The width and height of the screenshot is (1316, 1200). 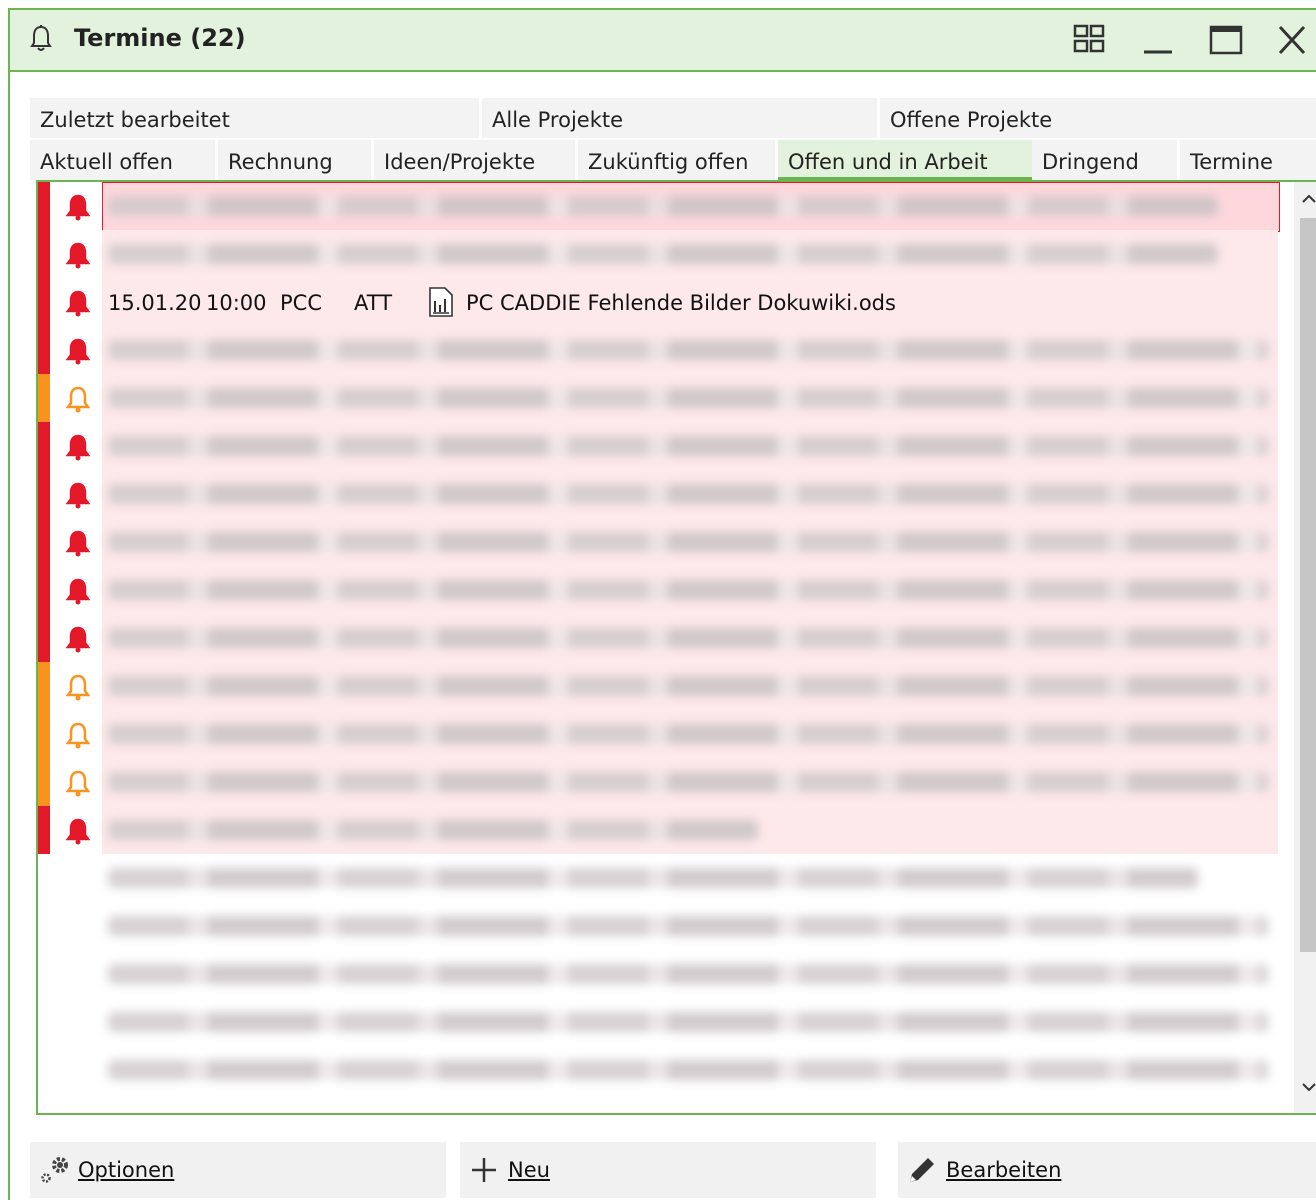 What do you see at coordinates (1248, 160) in the screenshot?
I see `tab-termine: Termine` at bounding box center [1248, 160].